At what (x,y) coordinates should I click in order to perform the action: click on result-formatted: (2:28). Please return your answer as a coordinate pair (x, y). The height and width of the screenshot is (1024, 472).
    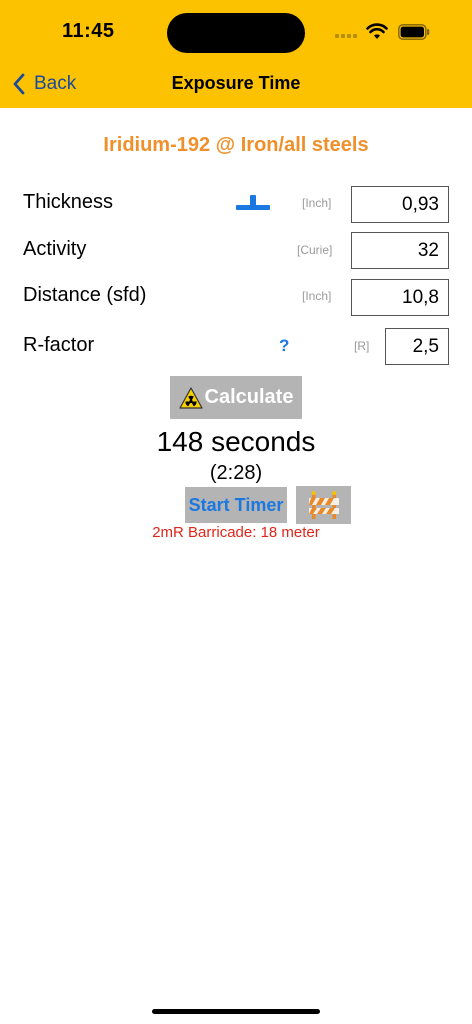
    Looking at the image, I should click on (236, 473).